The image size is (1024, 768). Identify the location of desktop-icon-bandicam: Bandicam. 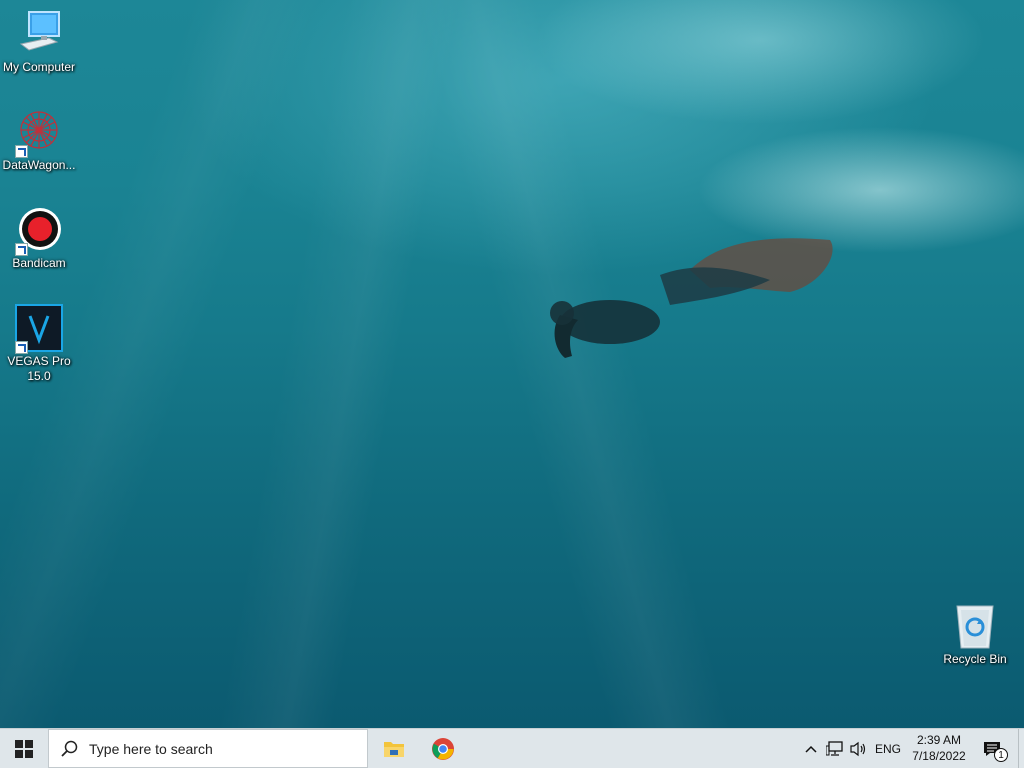
(39, 238).